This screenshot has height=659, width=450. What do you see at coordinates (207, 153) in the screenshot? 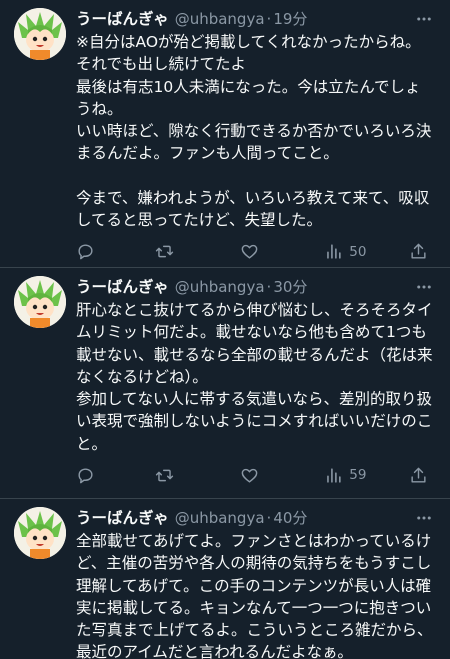
I see `tweet-line: まるんだよ。ファンも人間ってこと。` at bounding box center [207, 153].